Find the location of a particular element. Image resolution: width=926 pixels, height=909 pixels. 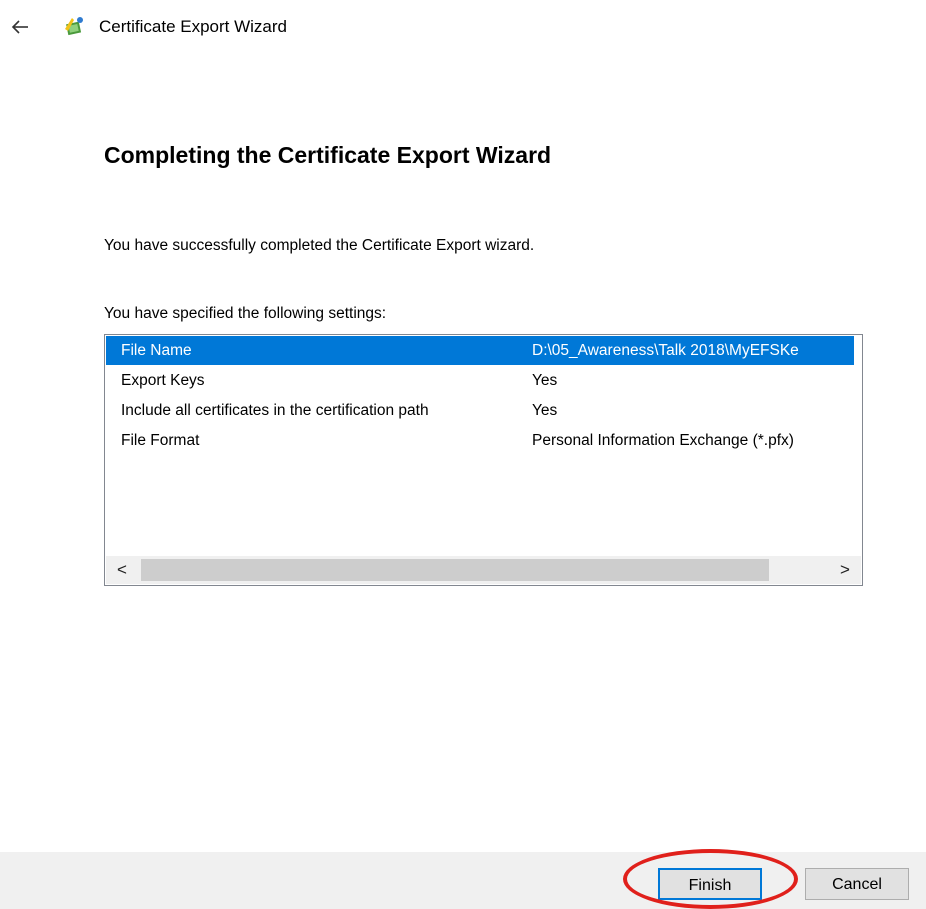

wizard-header: Certificate Export Wizard is located at coordinates (463, 26).